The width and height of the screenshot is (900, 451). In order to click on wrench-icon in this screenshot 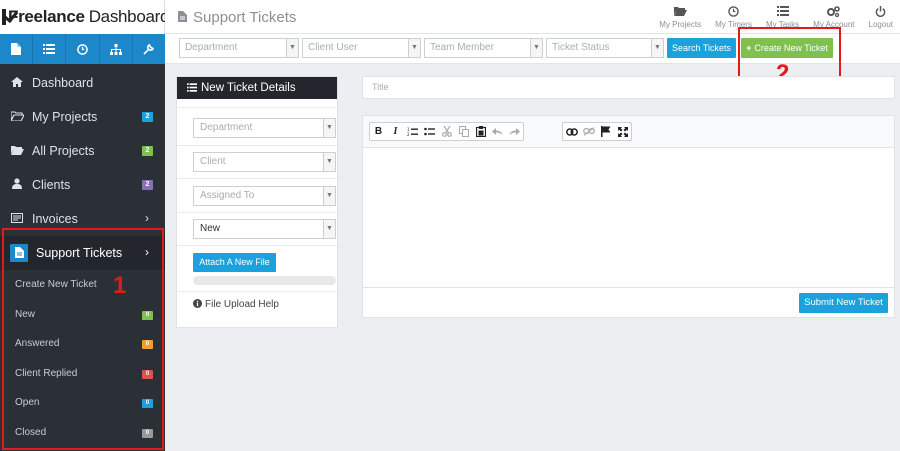, I will do `click(149, 49)`.